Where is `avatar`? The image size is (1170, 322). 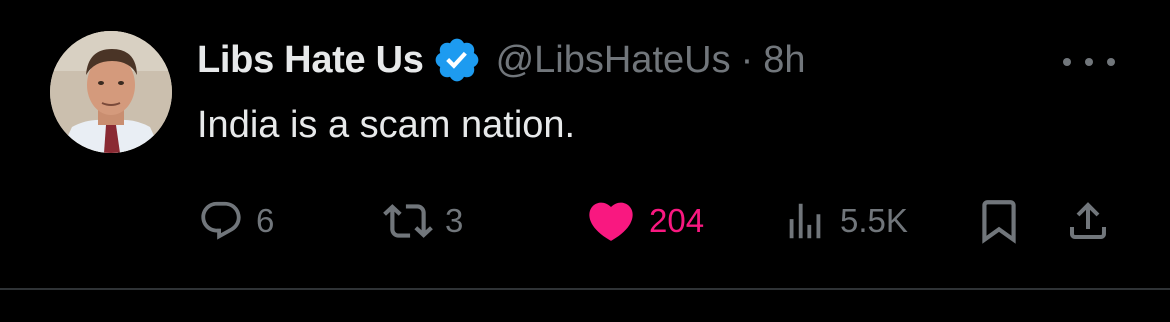 avatar is located at coordinates (111, 92).